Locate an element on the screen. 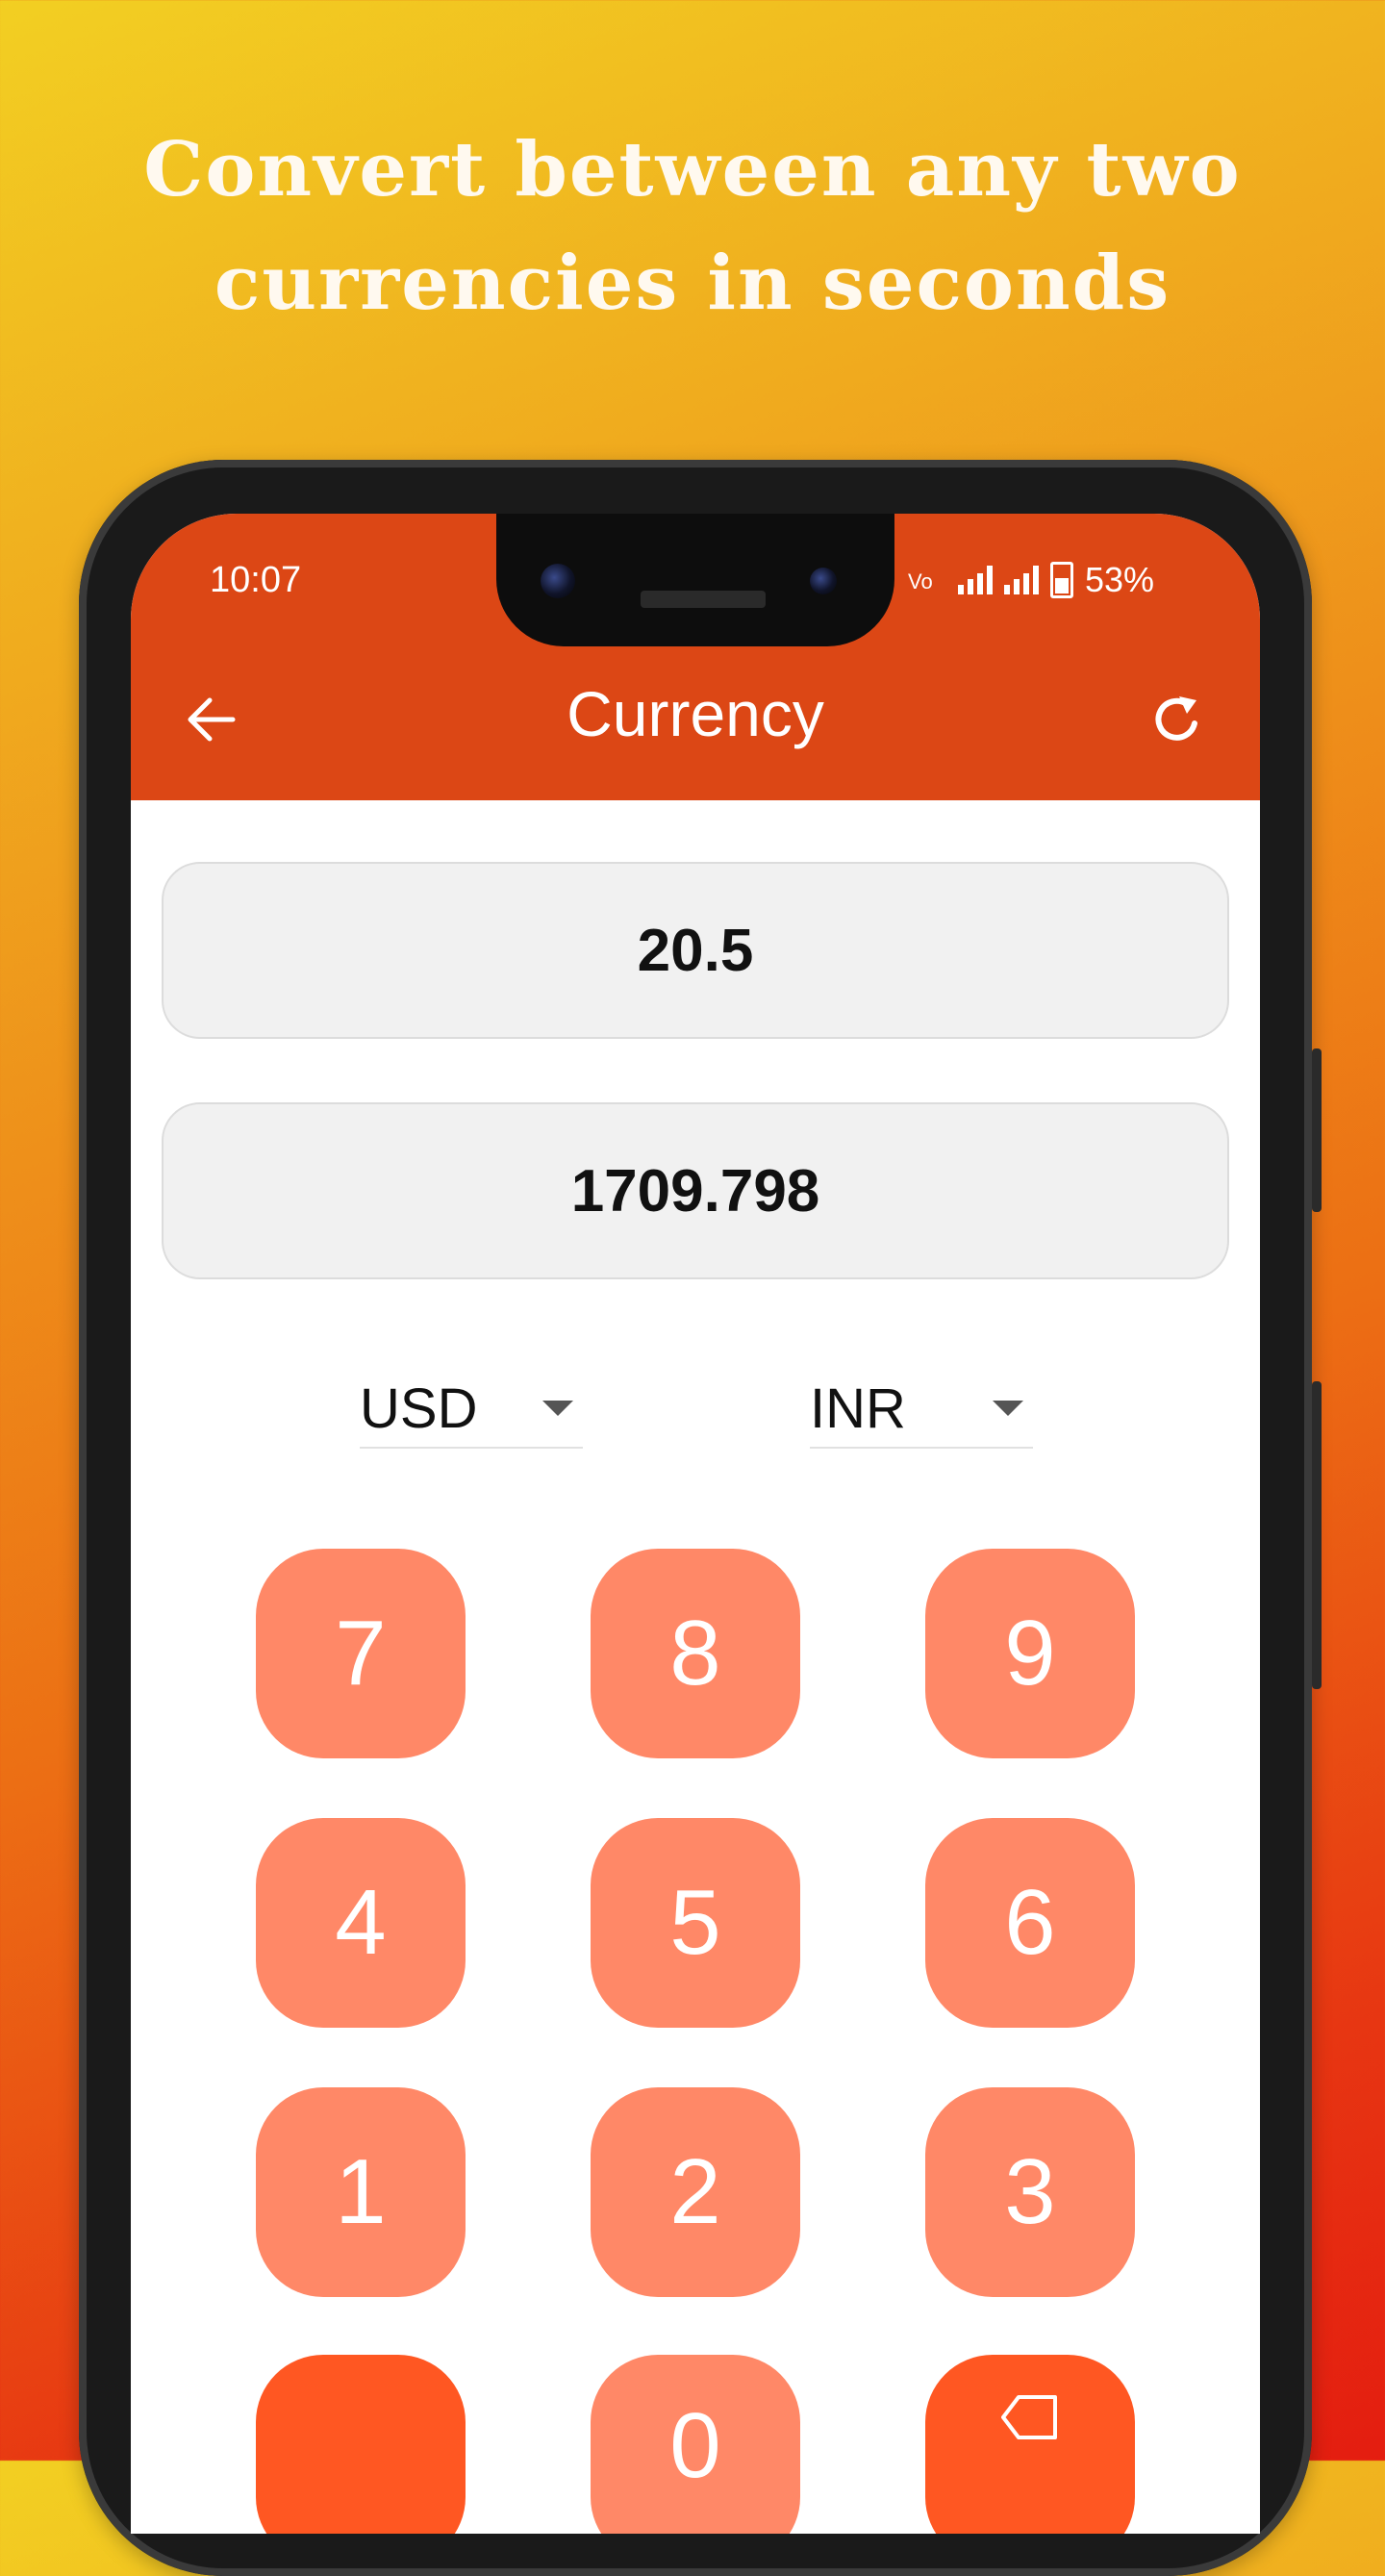 This screenshot has width=1385, height=2576. camera-notch is located at coordinates (695, 580).